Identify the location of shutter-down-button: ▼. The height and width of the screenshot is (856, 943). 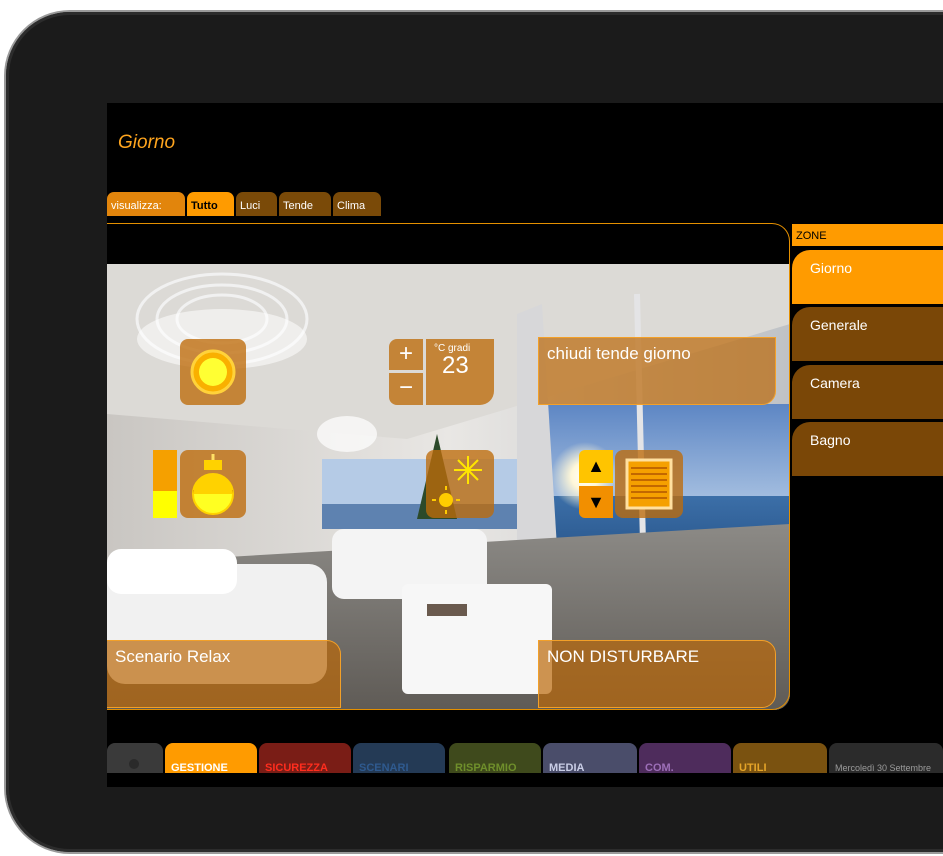
(596, 502).